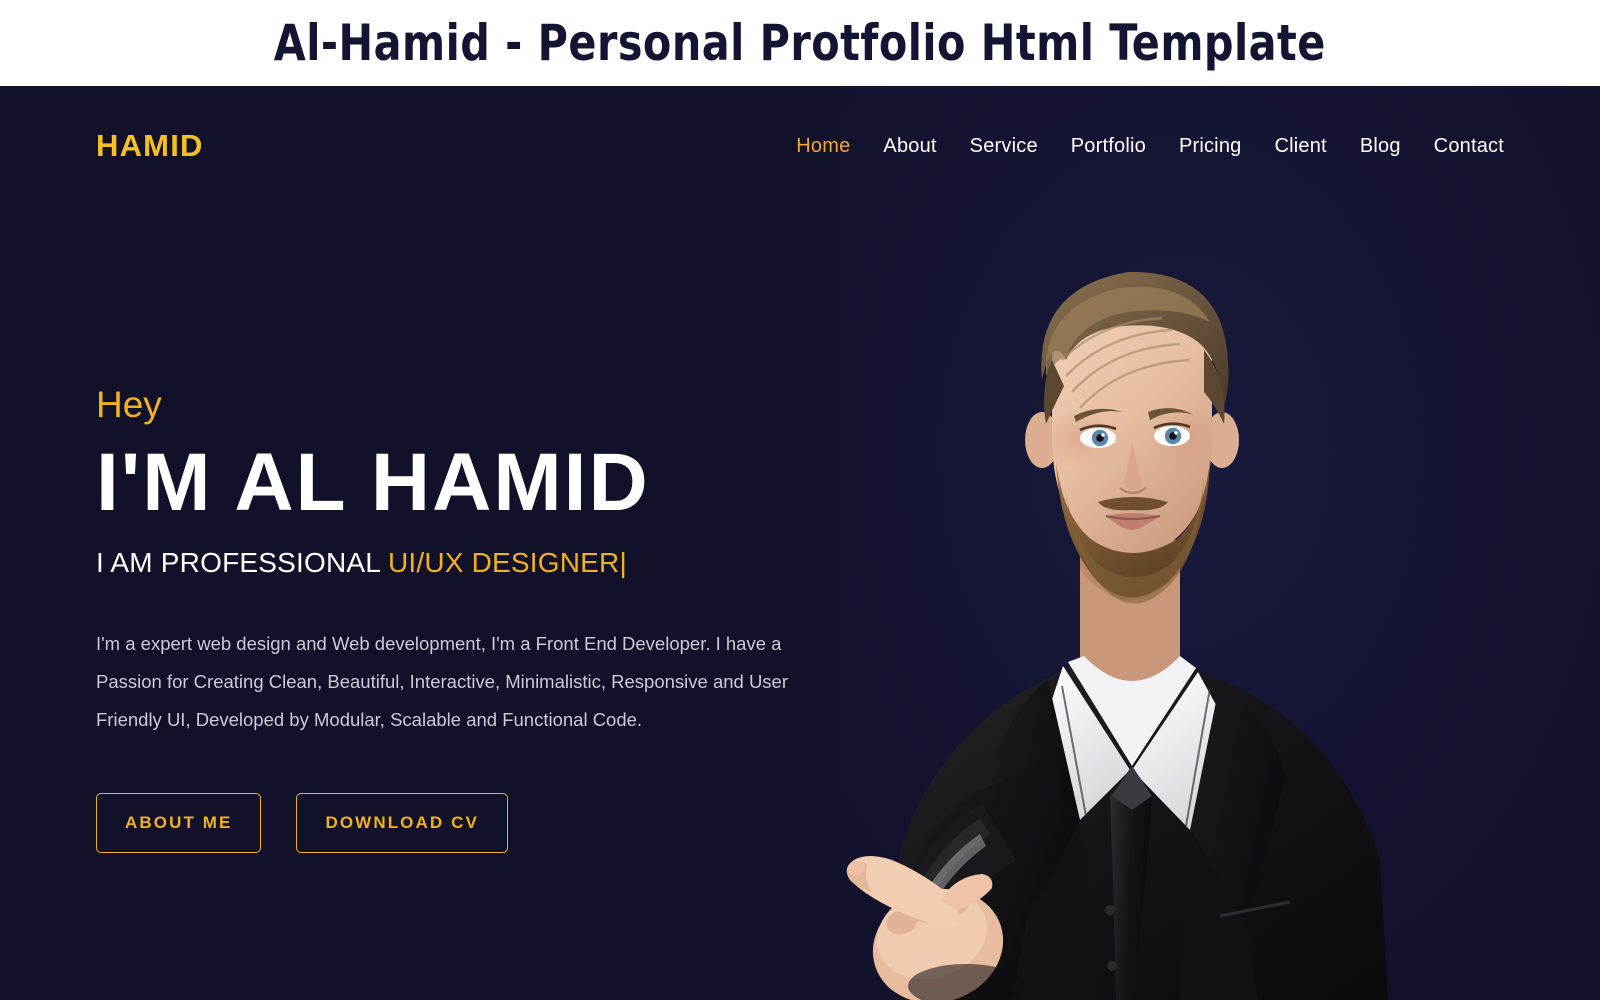 The height and width of the screenshot is (1000, 1600). What do you see at coordinates (1469, 146) in the screenshot?
I see `nav-item-contact: Contact` at bounding box center [1469, 146].